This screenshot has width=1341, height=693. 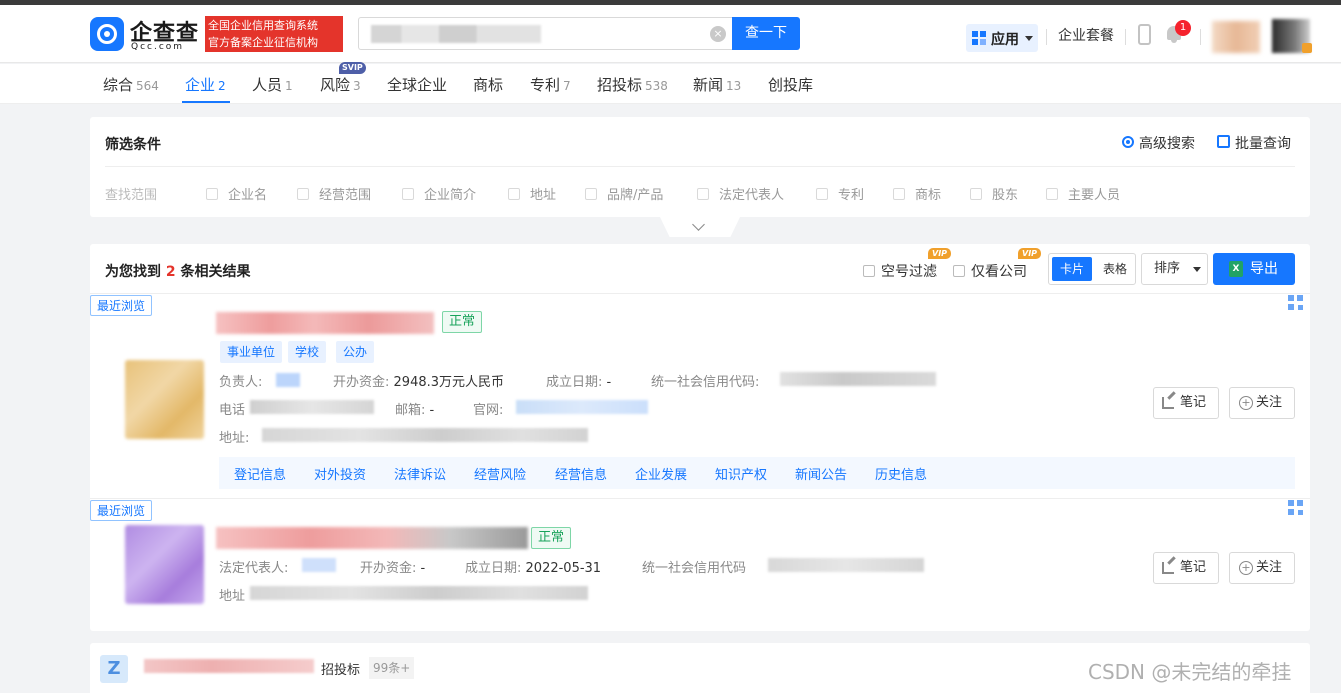 I want to click on scope-checkbox-brand: 品牌/产品, so click(x=624, y=193).